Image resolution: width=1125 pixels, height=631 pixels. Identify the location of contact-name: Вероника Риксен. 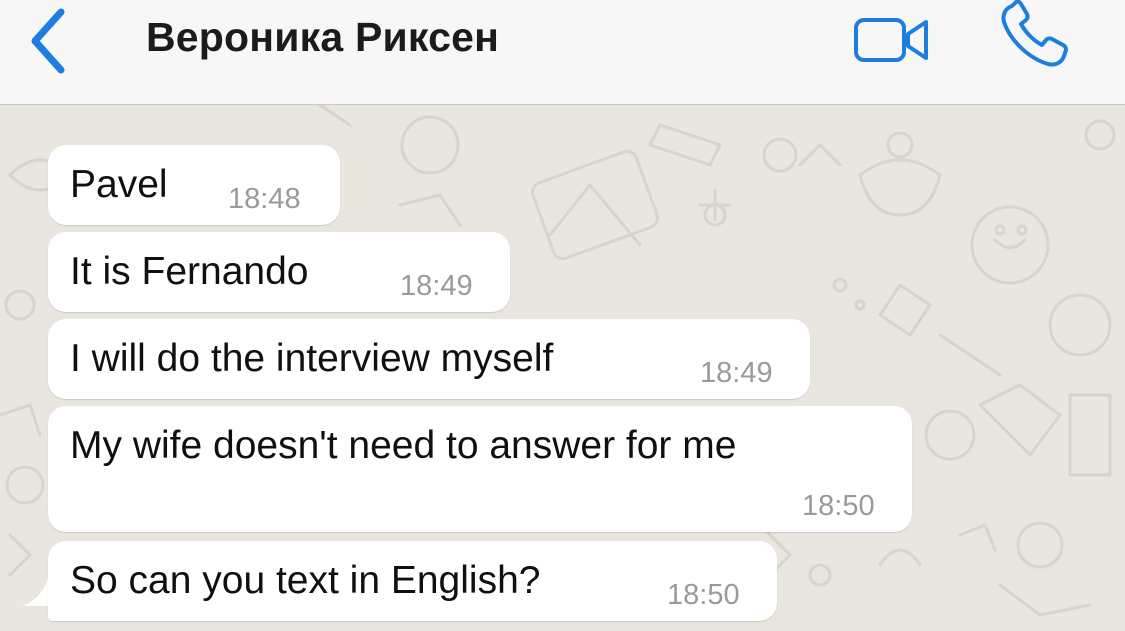
(322, 37).